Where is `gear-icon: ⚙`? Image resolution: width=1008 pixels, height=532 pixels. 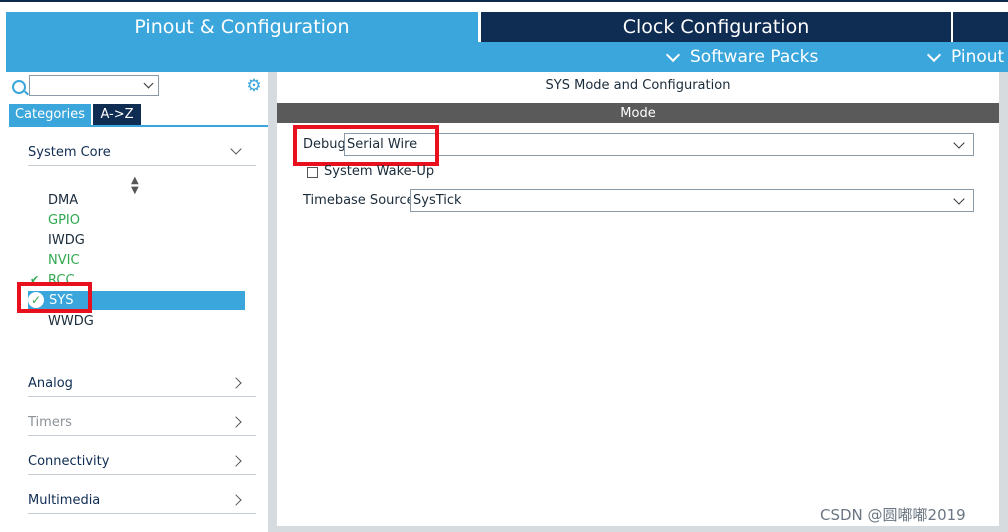
gear-icon: ⚙ is located at coordinates (254, 86).